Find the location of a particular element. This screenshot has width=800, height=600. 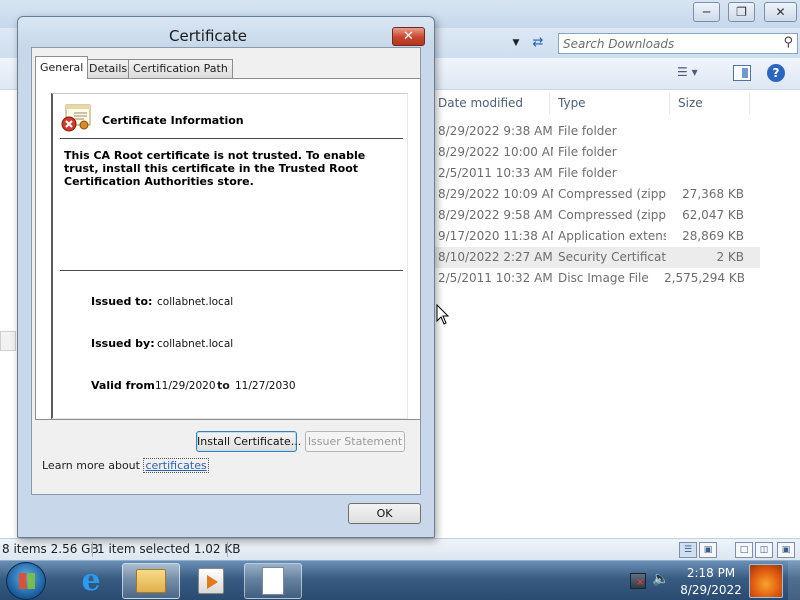

valid-from-label: Valid from is located at coordinates (123, 385).